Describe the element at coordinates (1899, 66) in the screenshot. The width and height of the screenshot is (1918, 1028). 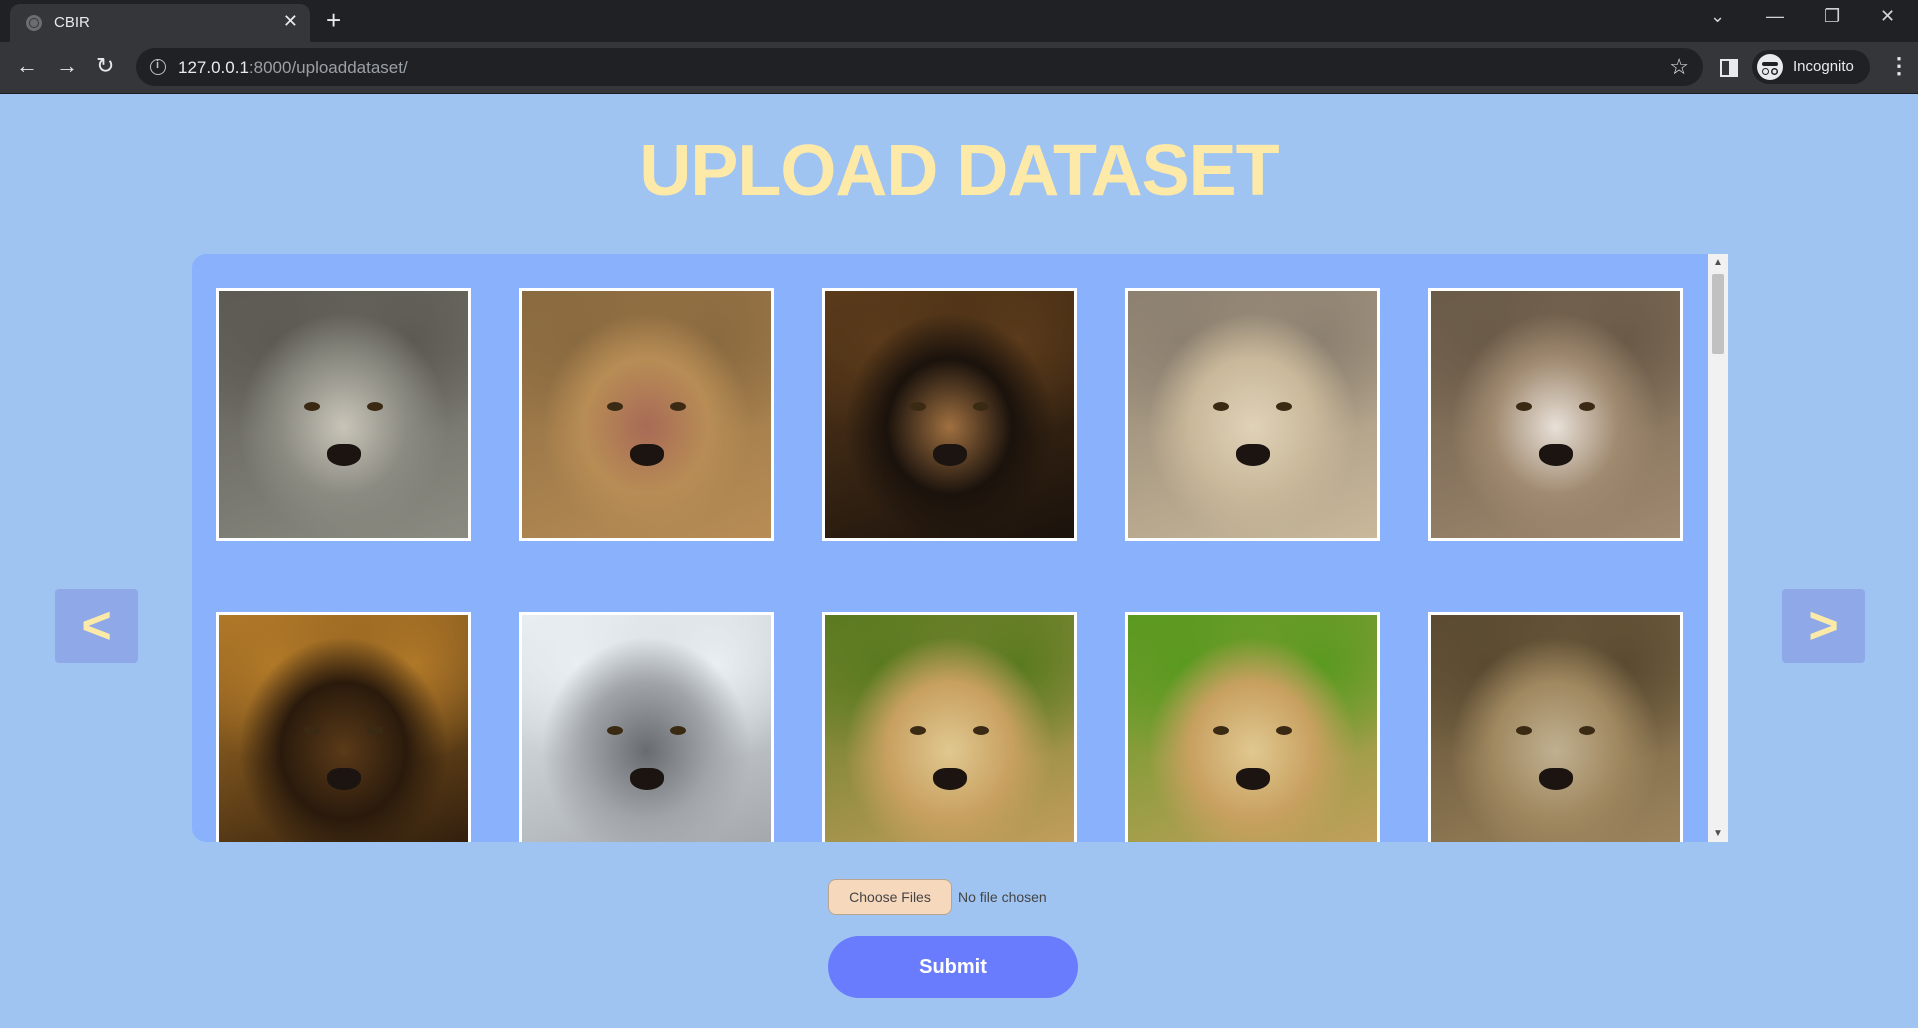
I see `menu-icon: ⋮` at that location.